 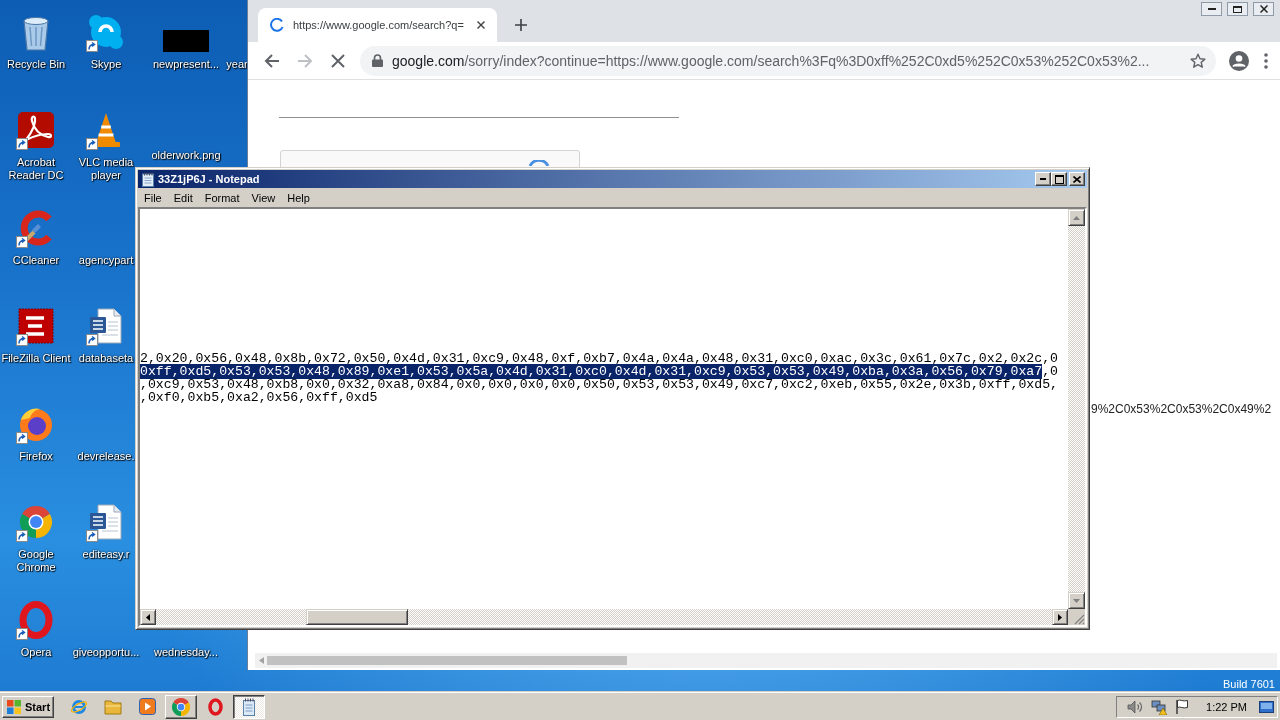 What do you see at coordinates (237, 64) in the screenshot?
I see `desktop-icon-label: year` at bounding box center [237, 64].